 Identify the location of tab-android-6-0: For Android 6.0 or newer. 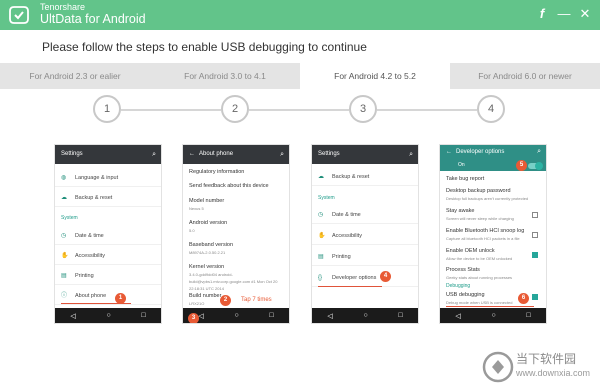
(525, 76).